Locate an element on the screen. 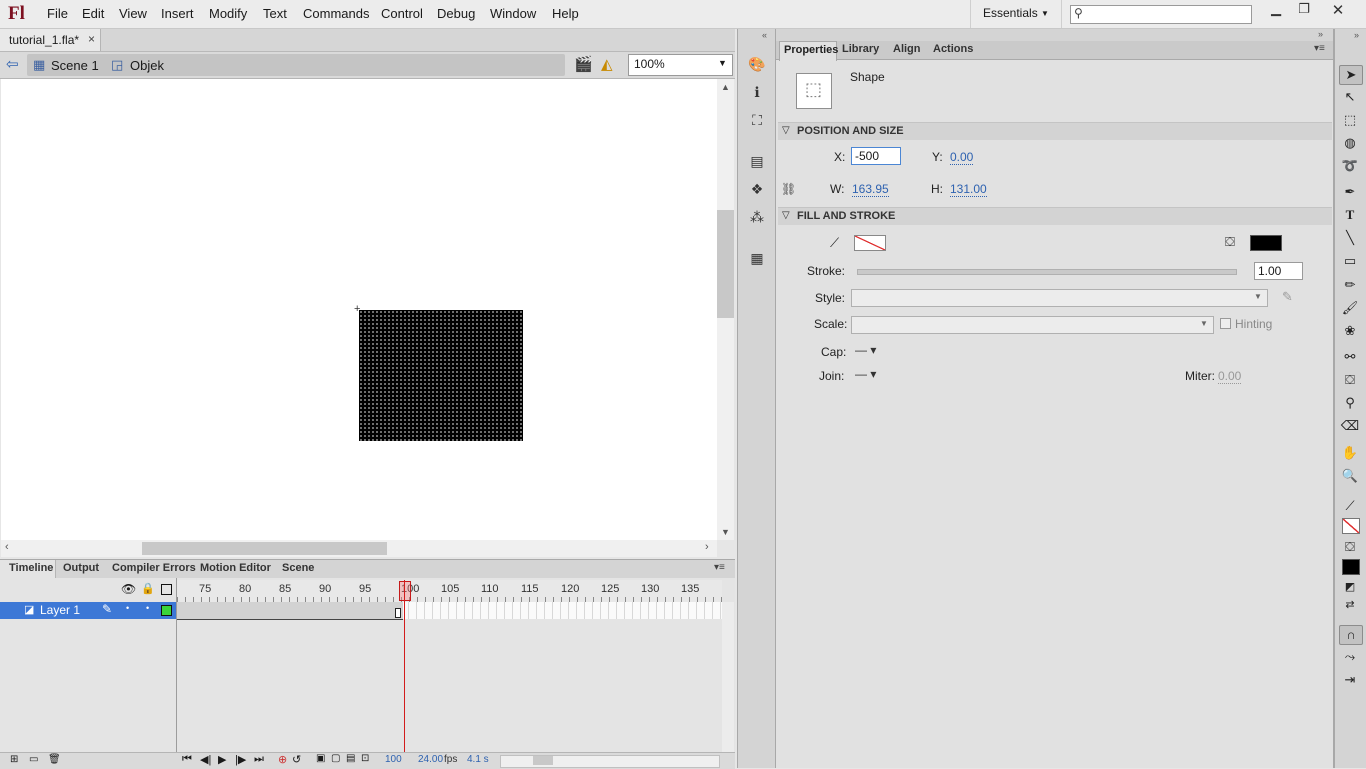 The image size is (1366, 769). stroke-color-swatch is located at coordinates (870, 243).